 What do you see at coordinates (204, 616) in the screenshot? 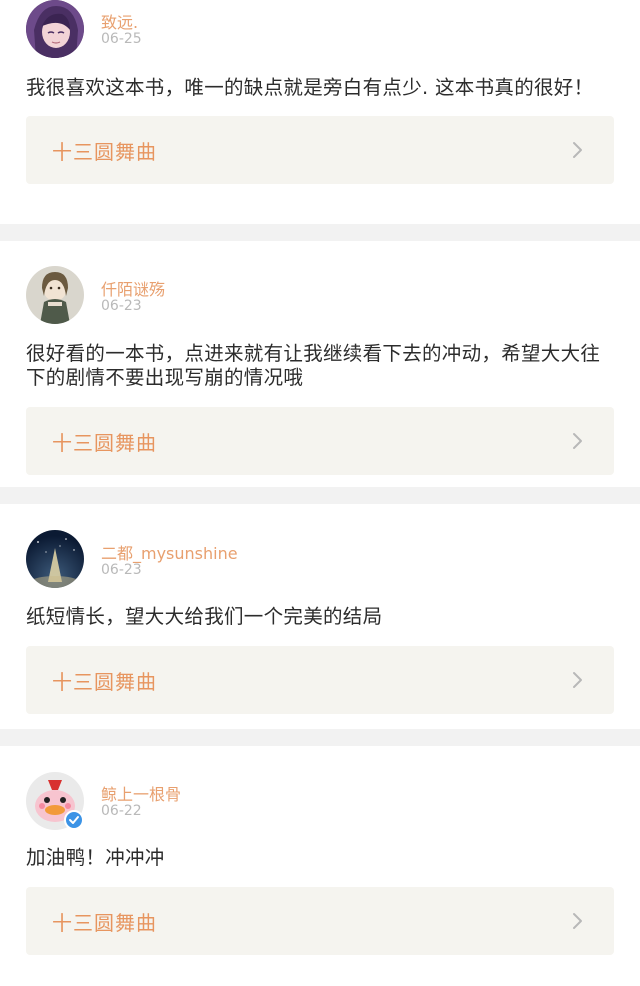
I see `comment-text: 纸短情长，望大大给我们一个完美的结局` at bounding box center [204, 616].